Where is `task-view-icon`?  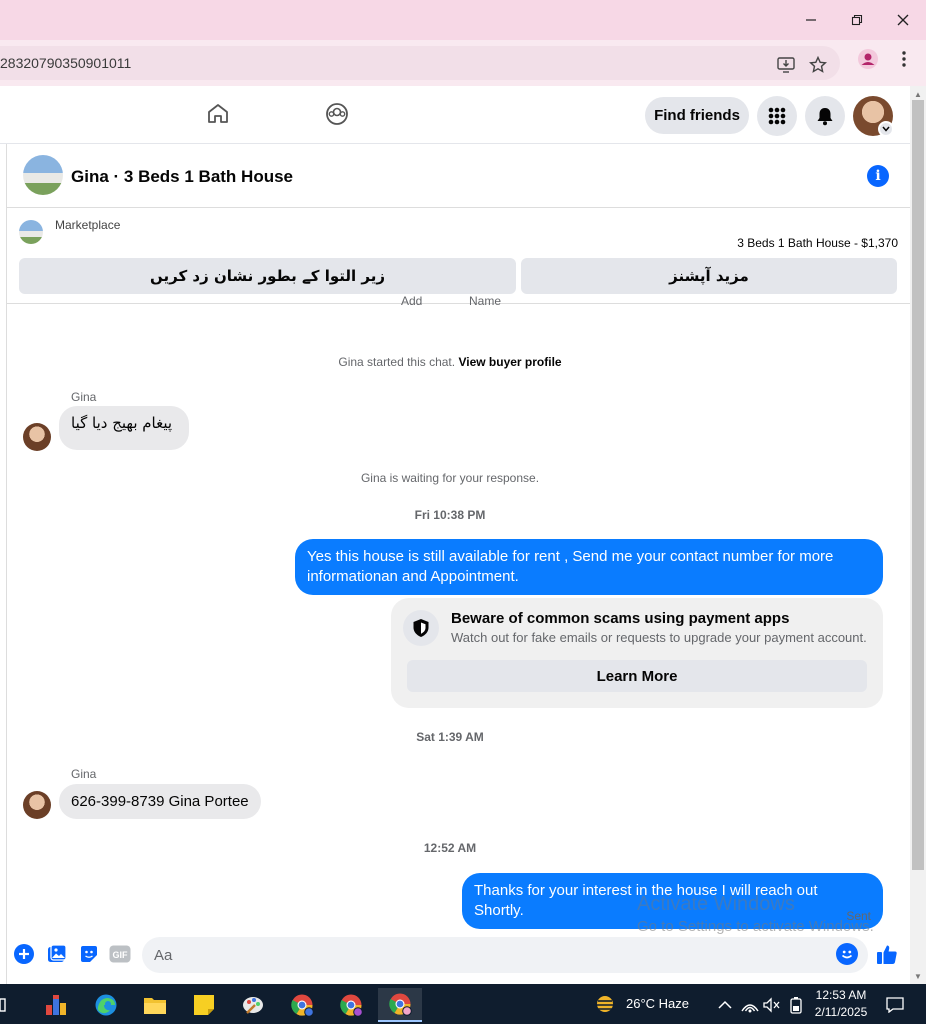
task-view-icon is located at coordinates (7, 1005).